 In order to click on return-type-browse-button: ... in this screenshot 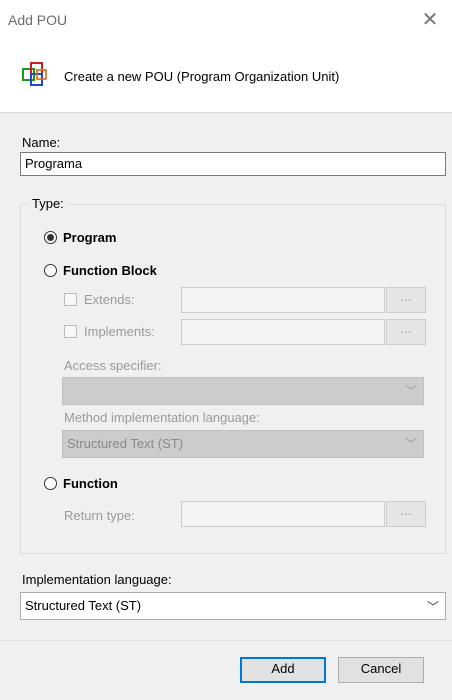, I will do `click(406, 514)`.